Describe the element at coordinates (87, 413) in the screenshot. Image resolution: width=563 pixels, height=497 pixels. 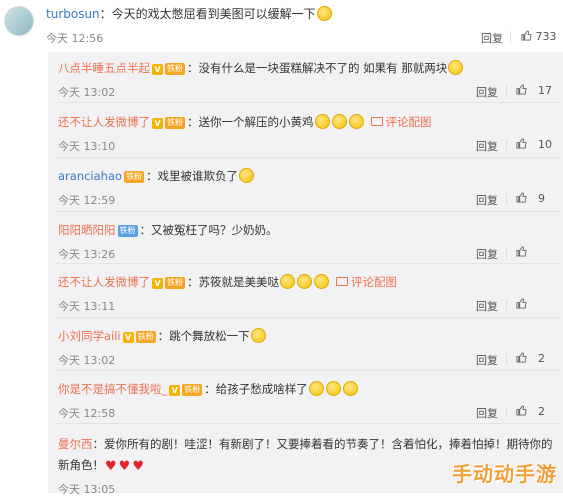
I see `timestamp: 今天 12:58` at that location.